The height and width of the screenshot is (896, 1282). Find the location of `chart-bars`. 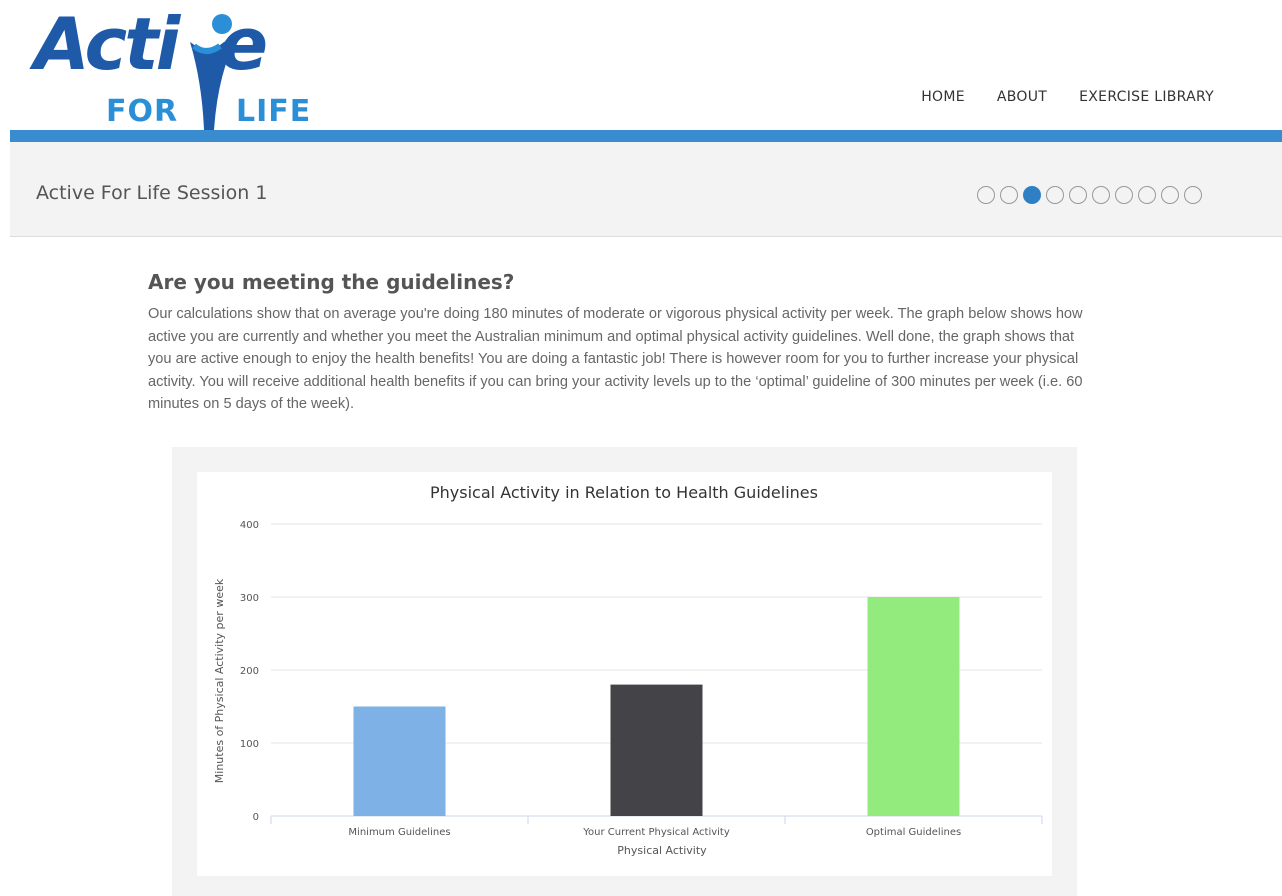

chart-bars is located at coordinates (656, 707).